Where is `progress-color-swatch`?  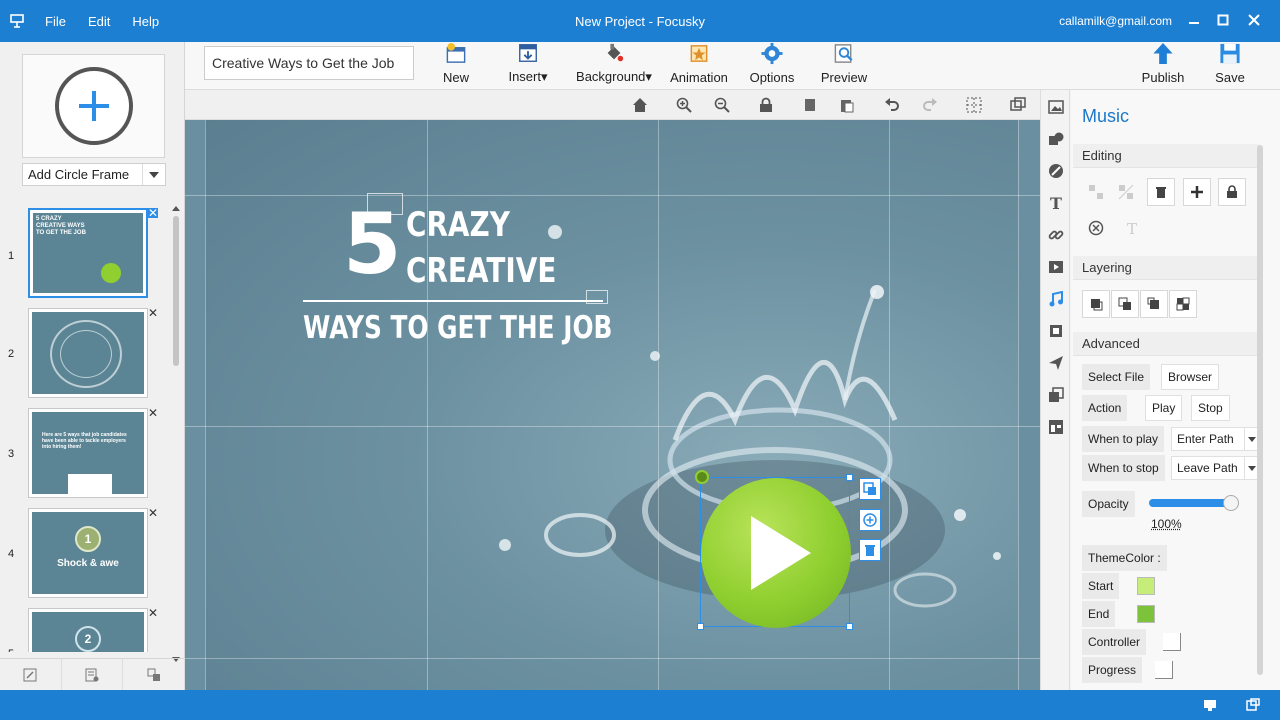
progress-color-swatch is located at coordinates (1164, 670).